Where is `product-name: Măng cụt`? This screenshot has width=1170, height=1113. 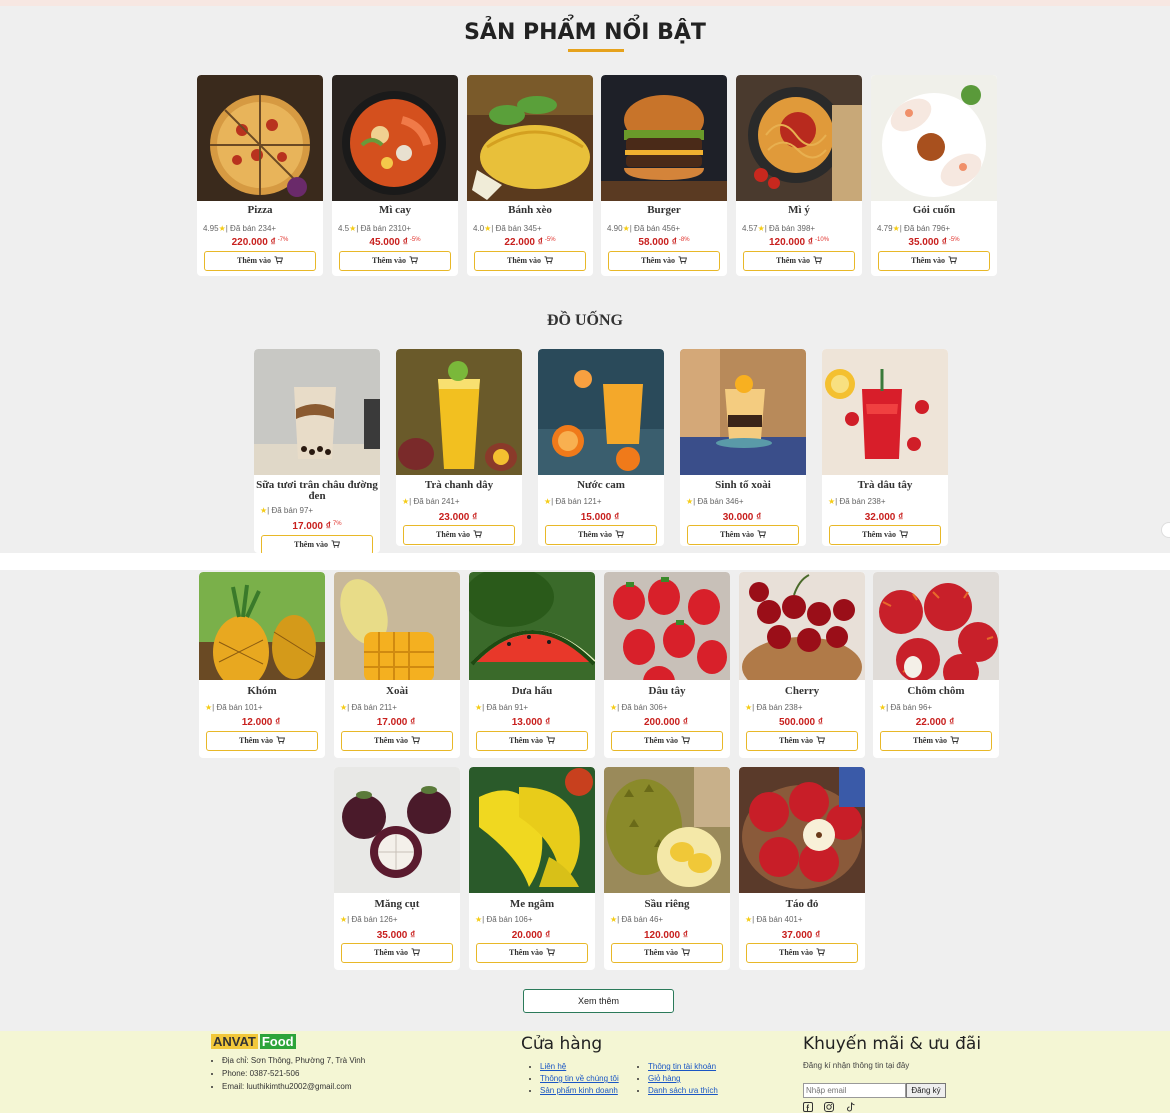 product-name: Măng cụt is located at coordinates (397, 904).